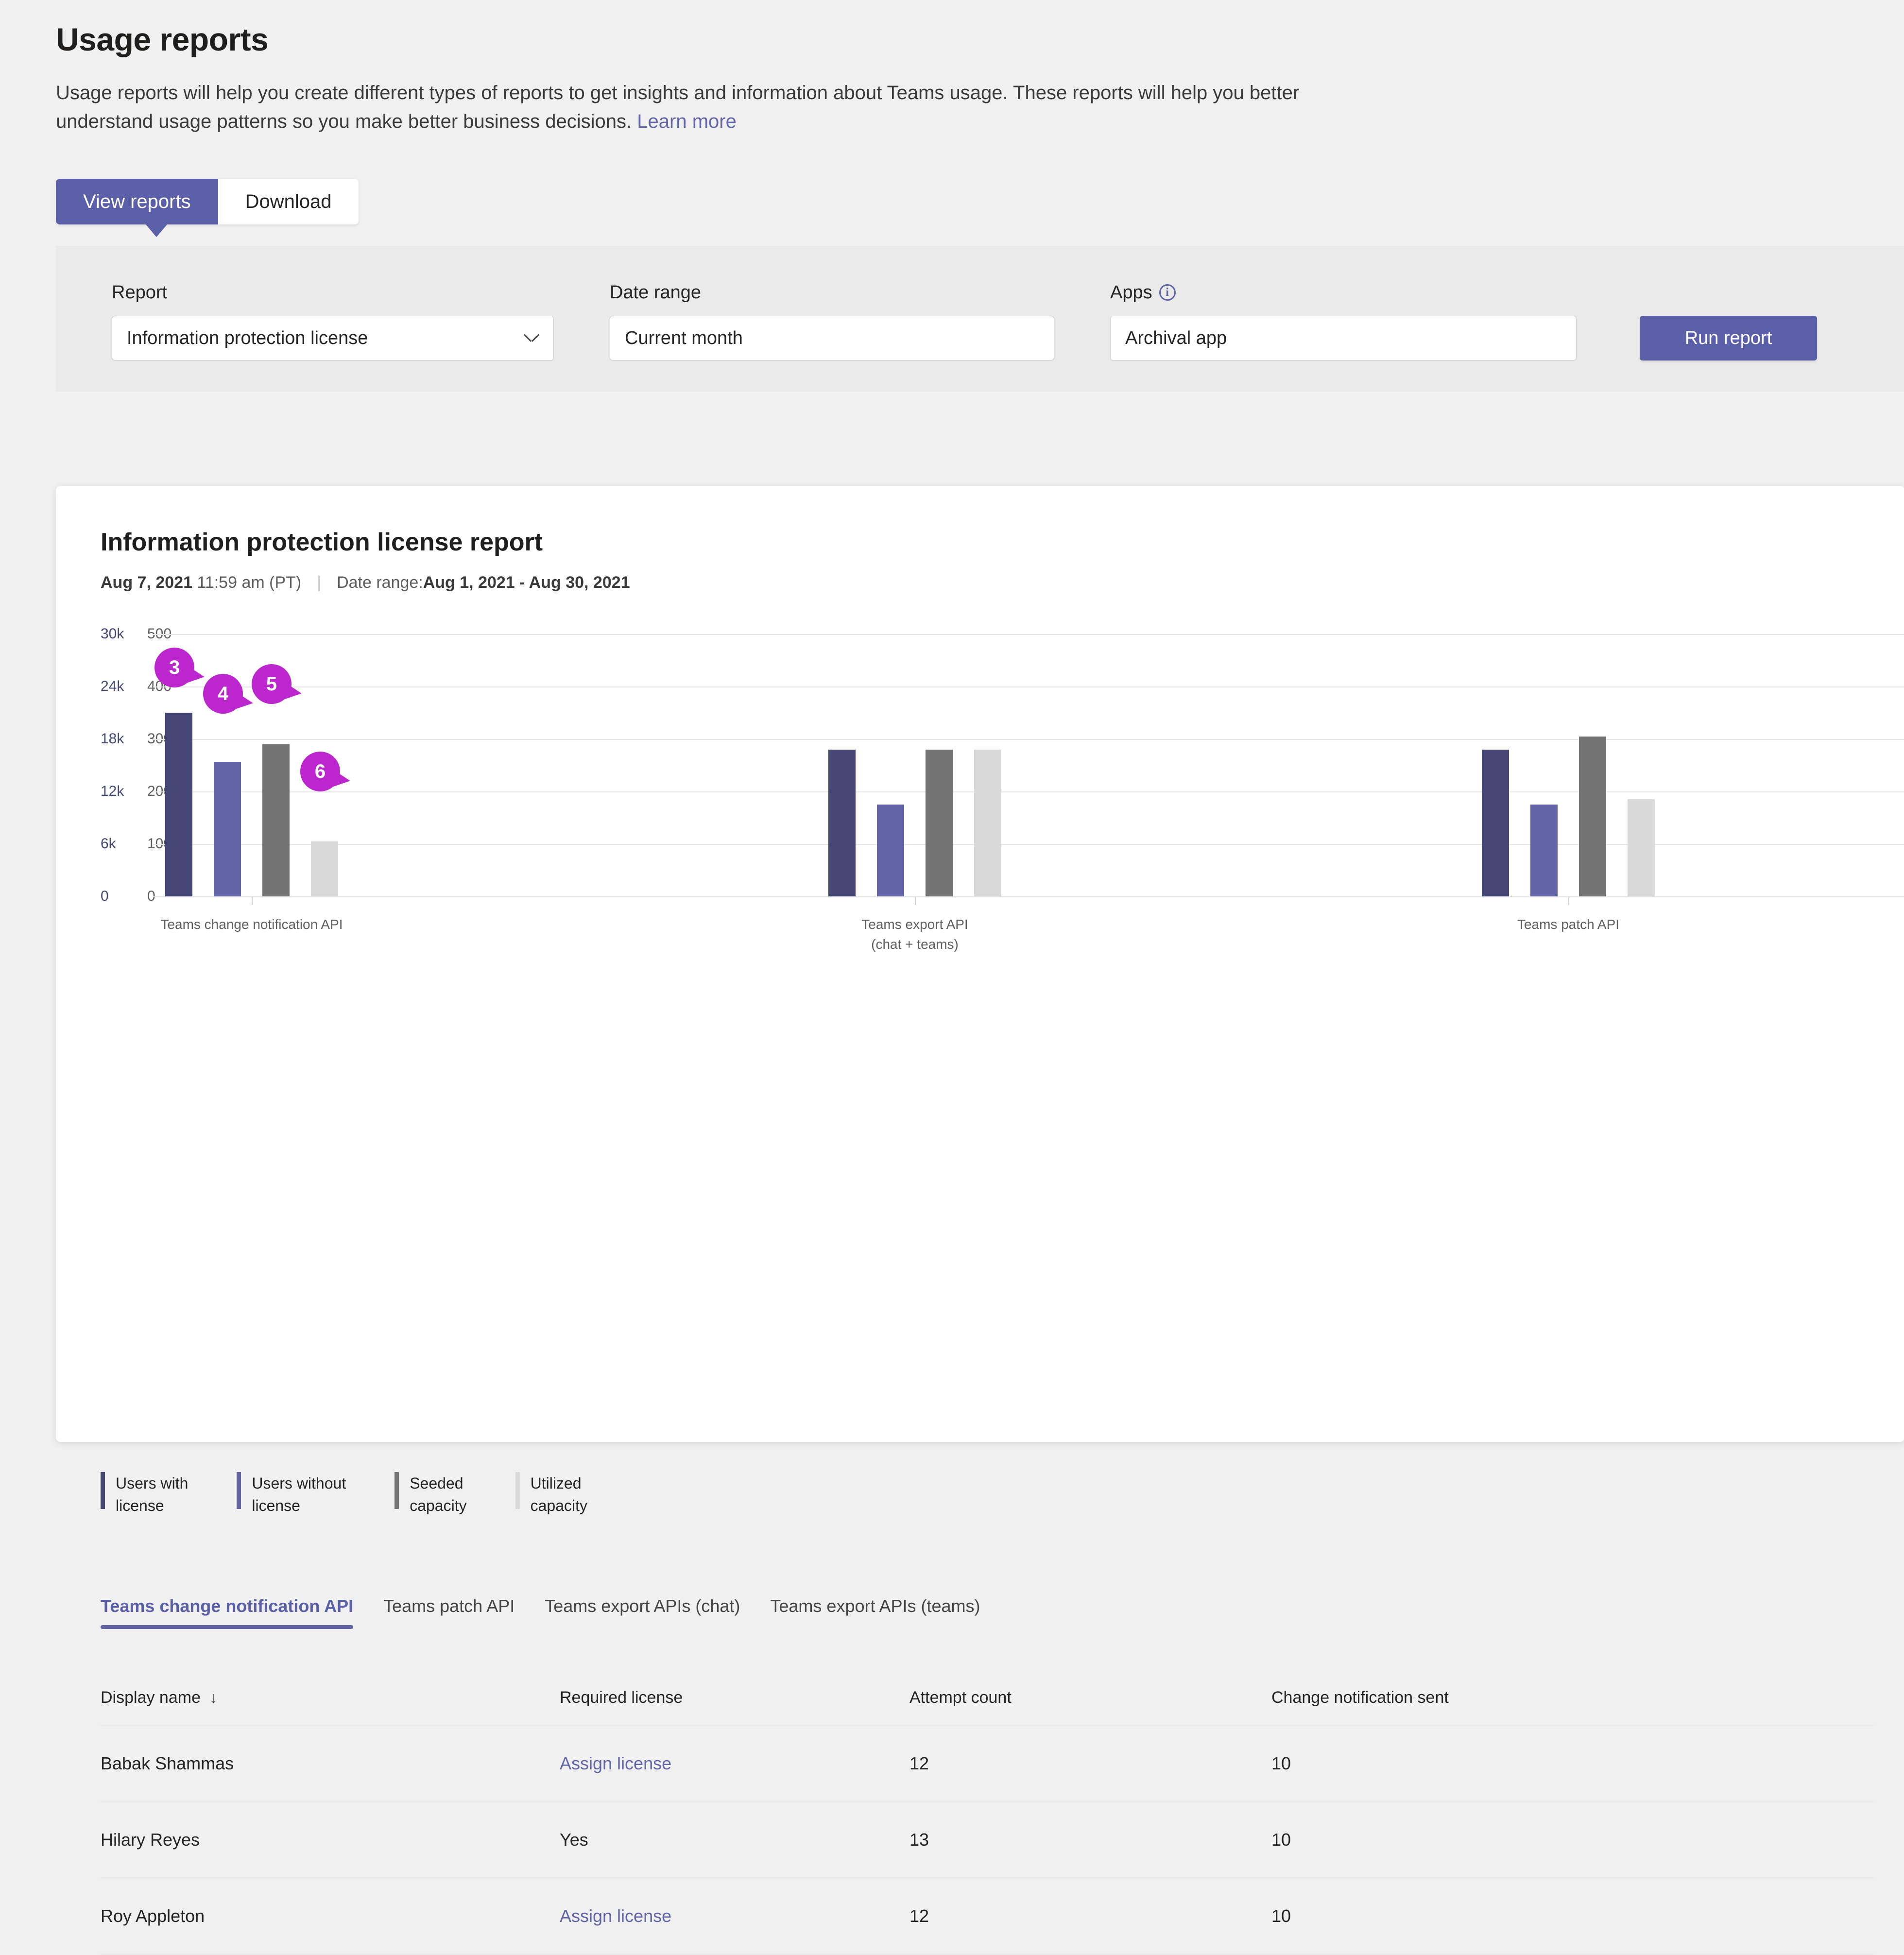  Describe the element at coordinates (656, 293) in the screenshot. I see `date-range-label: Date range` at that location.